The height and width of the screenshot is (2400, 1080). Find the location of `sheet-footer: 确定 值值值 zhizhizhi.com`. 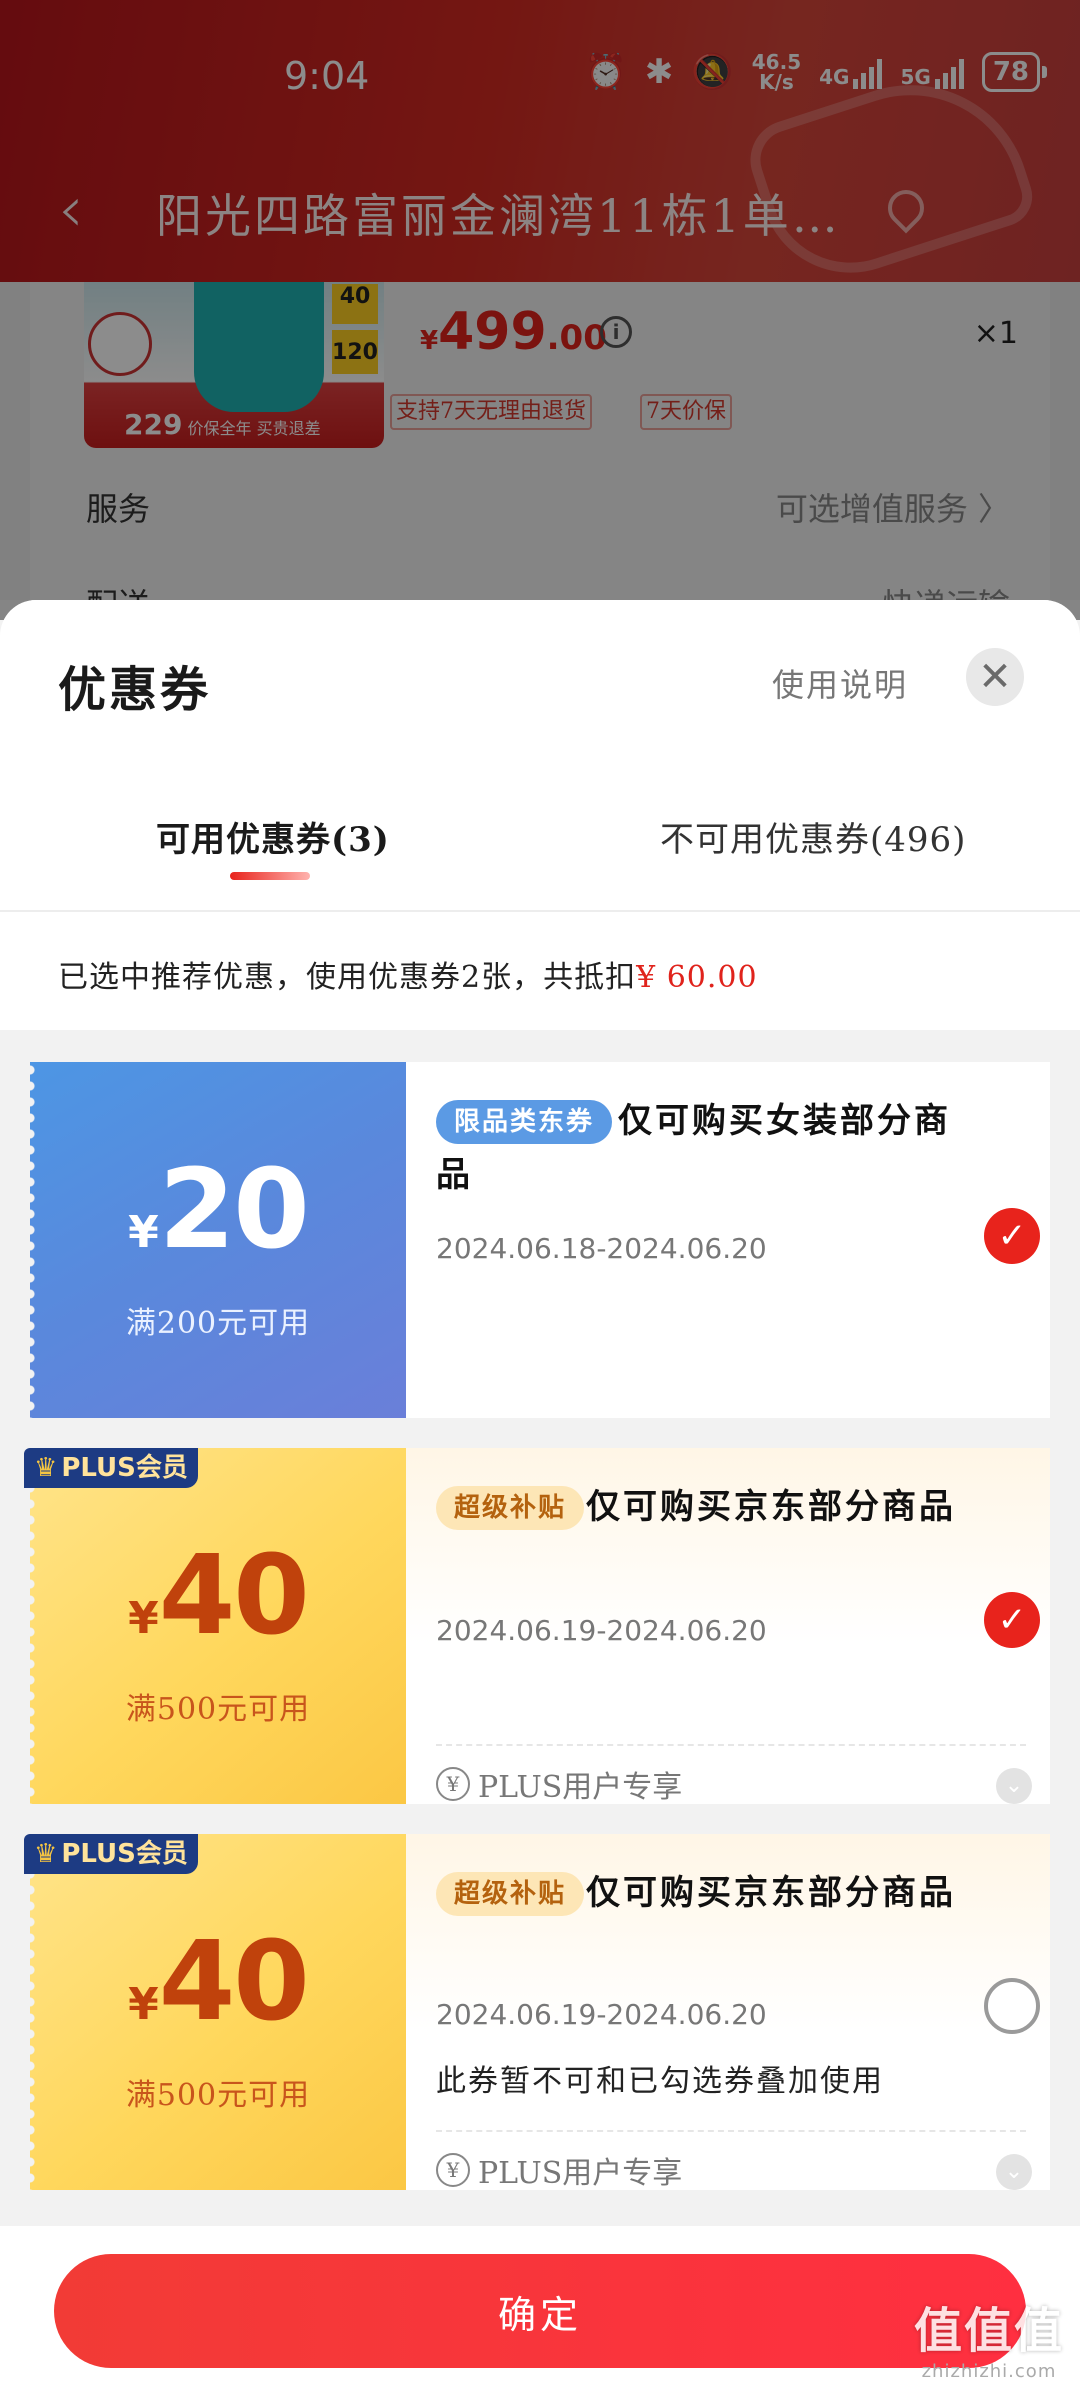

sheet-footer: 确定 值值值 zhizhizhi.com is located at coordinates (540, 2313).